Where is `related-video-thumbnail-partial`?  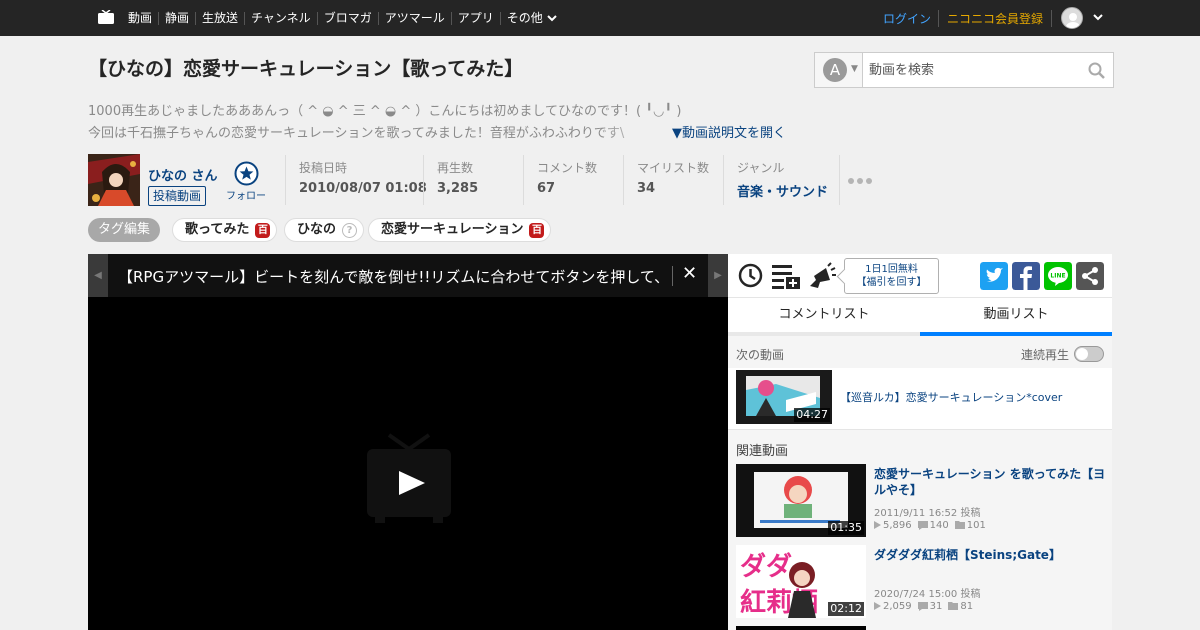 related-video-thumbnail-partial is located at coordinates (801, 628).